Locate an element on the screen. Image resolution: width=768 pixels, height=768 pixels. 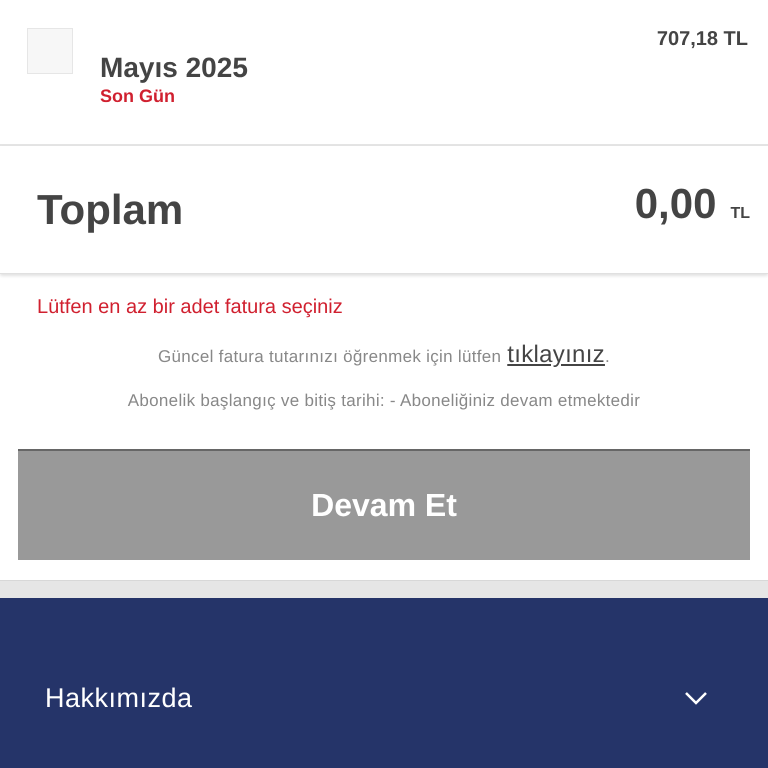
error-message: Lütfen en az bir adet fatura seçiniz is located at coordinates (190, 307).